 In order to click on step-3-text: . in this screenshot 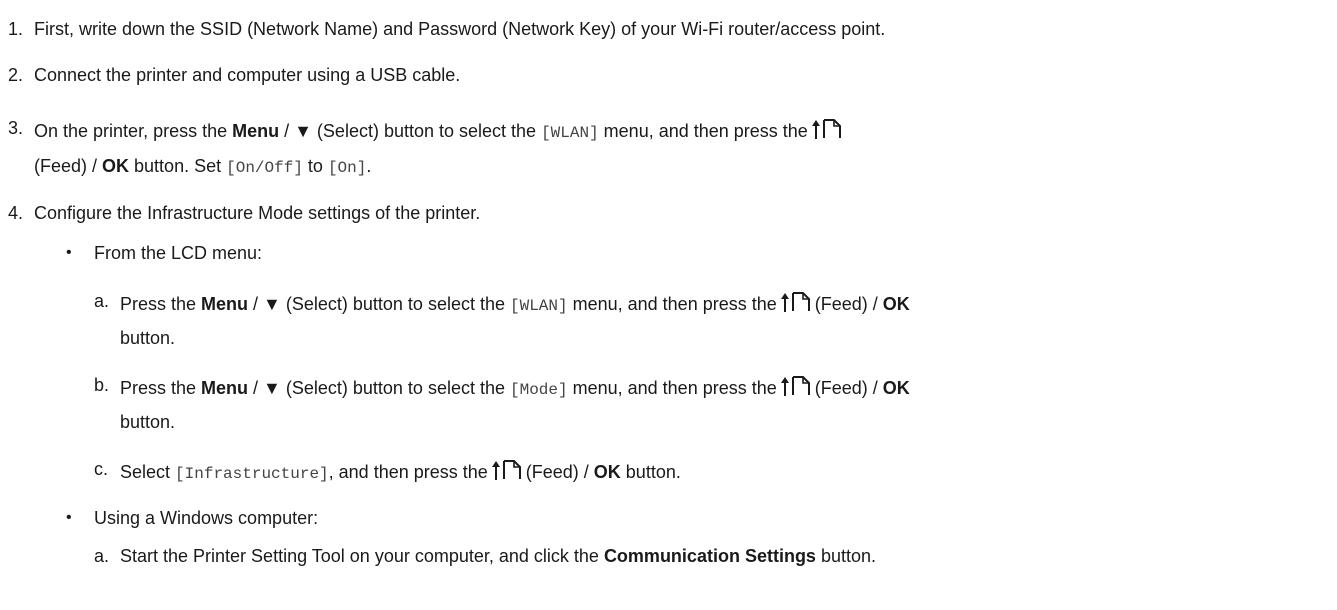, I will do `click(369, 166)`.